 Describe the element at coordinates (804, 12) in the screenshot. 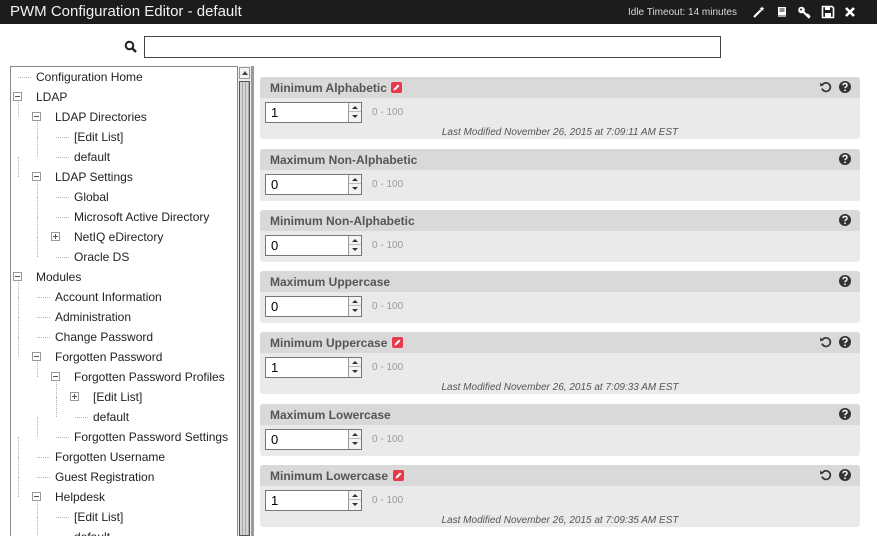

I see `key-icon` at that location.